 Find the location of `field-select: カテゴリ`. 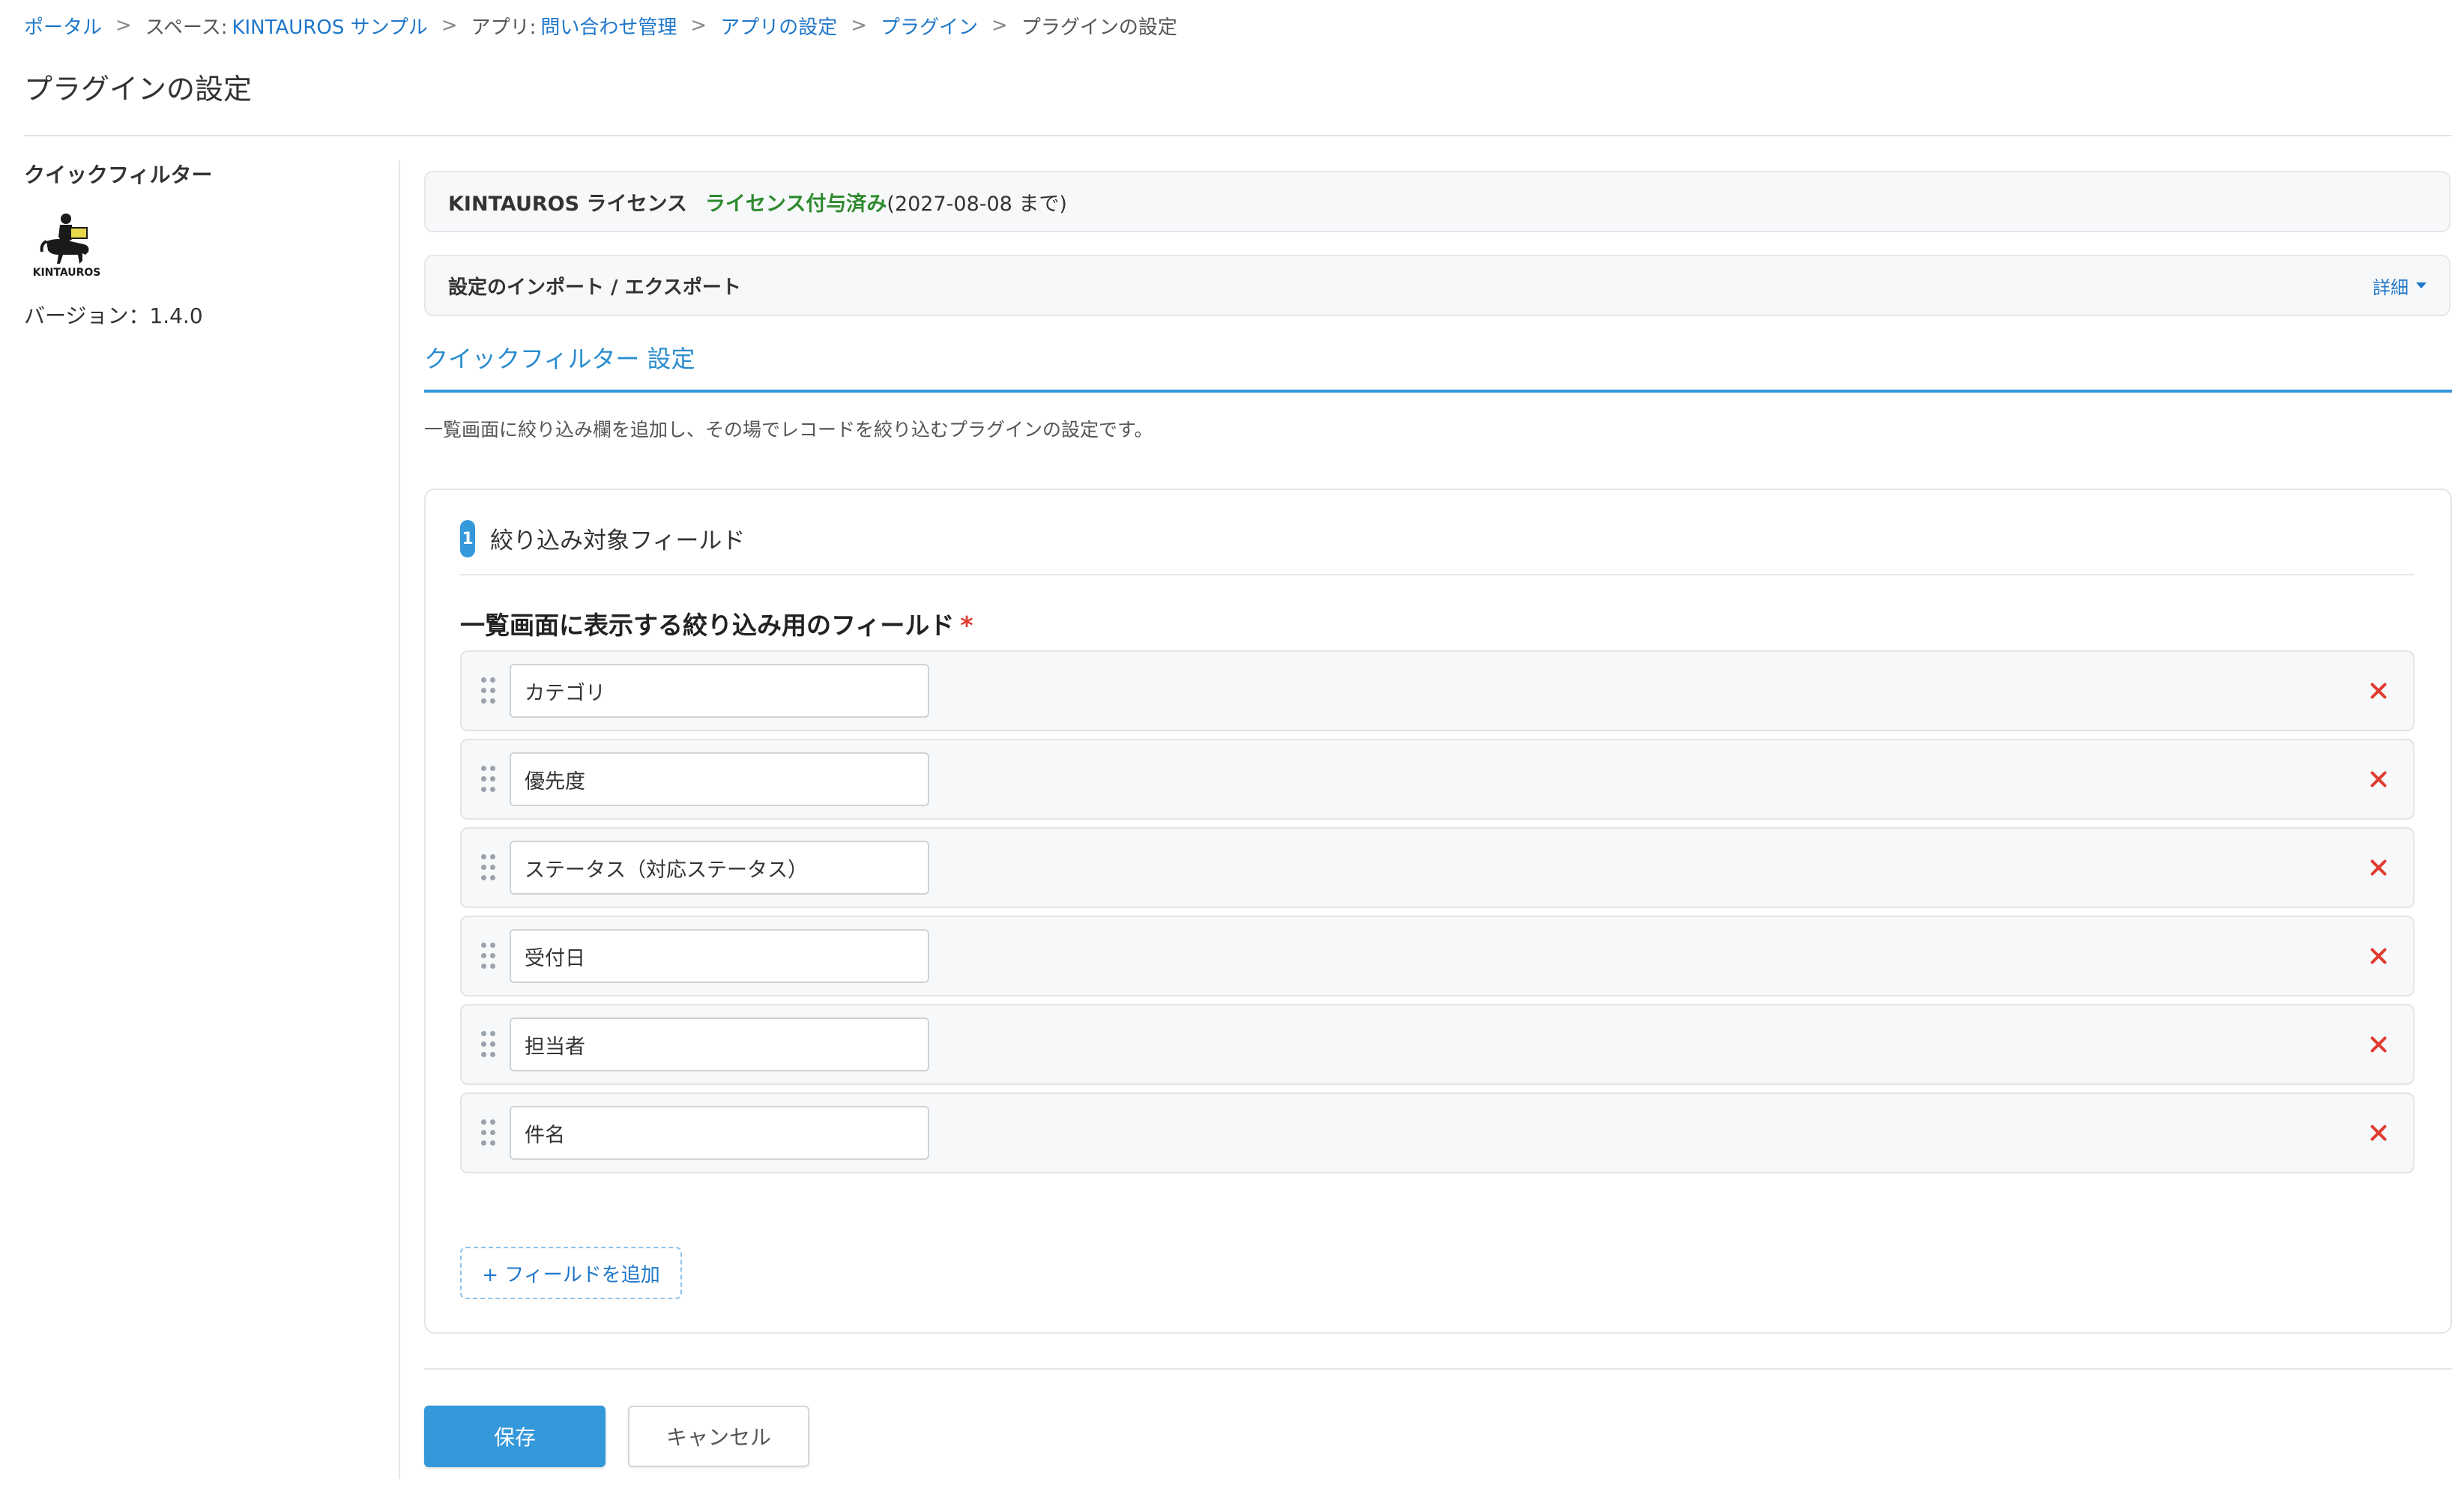

field-select: カテゴリ is located at coordinates (719, 691).